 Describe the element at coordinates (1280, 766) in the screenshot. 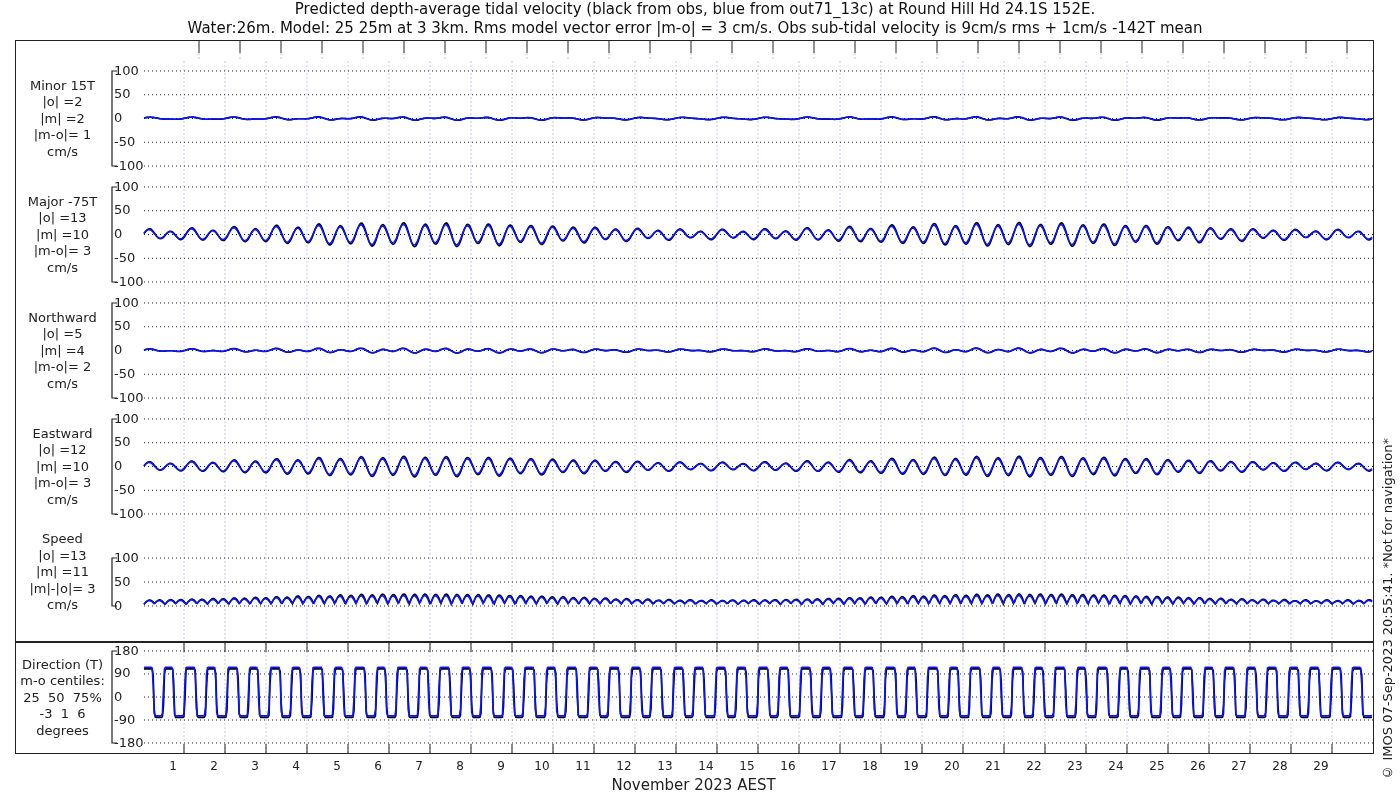

I see `x-tick-label: 28` at that location.